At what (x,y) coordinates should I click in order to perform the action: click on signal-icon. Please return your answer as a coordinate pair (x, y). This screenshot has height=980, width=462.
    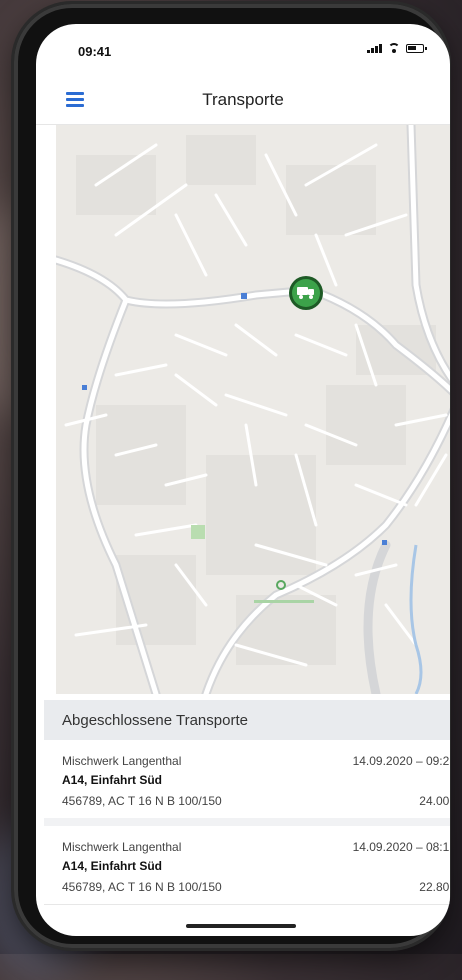
    Looking at the image, I should click on (374, 48).